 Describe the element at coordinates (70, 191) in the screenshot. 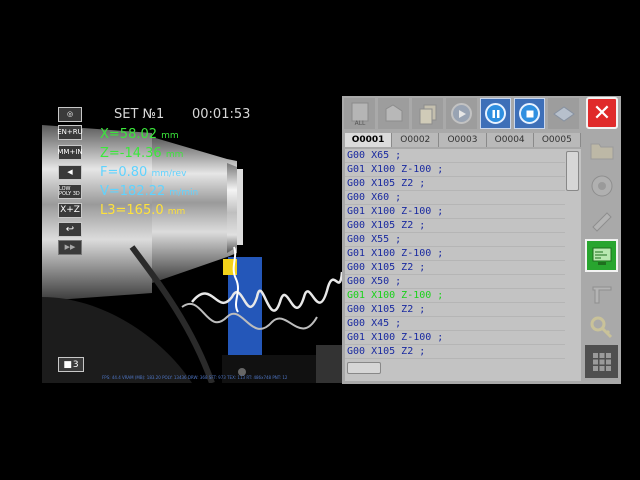

I see `low-poly-3d-button: LOW POLY 3D` at that location.